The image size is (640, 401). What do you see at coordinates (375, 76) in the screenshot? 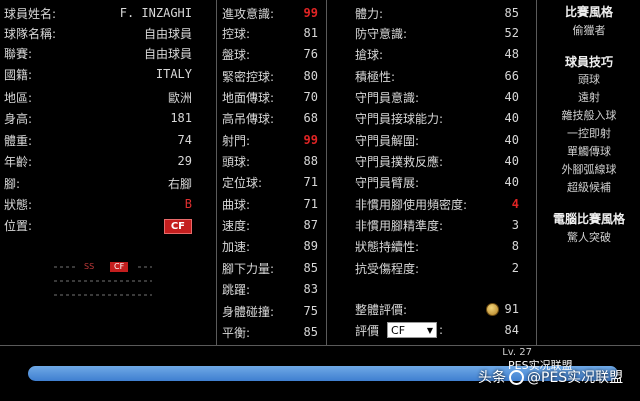
I see `stat-label: 積極性:` at bounding box center [375, 76].